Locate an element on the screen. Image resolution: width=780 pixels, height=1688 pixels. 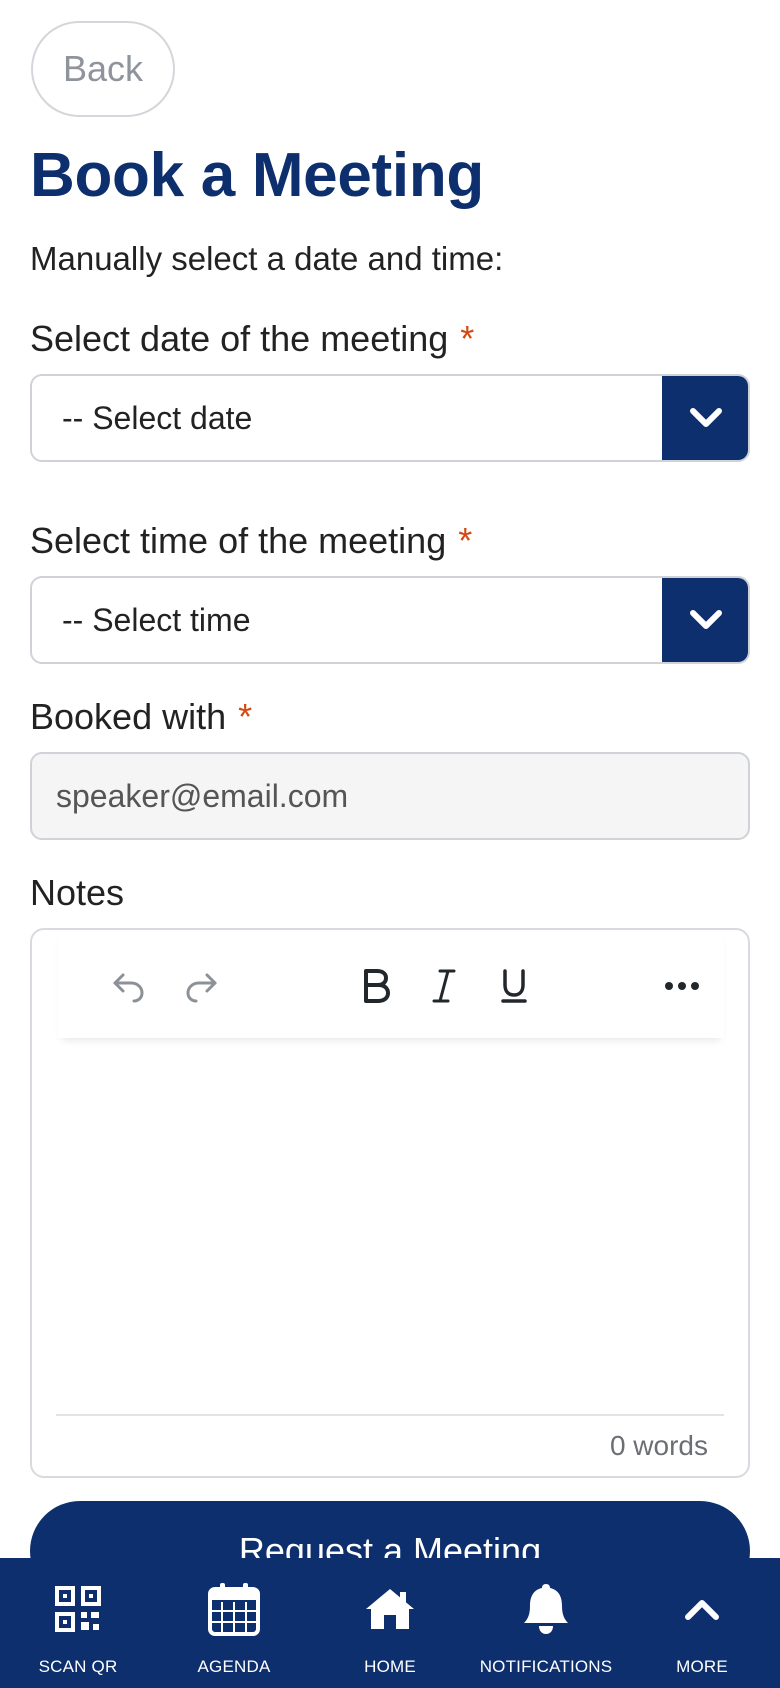
nav-item-home: HOME is located at coordinates (390, 1623).